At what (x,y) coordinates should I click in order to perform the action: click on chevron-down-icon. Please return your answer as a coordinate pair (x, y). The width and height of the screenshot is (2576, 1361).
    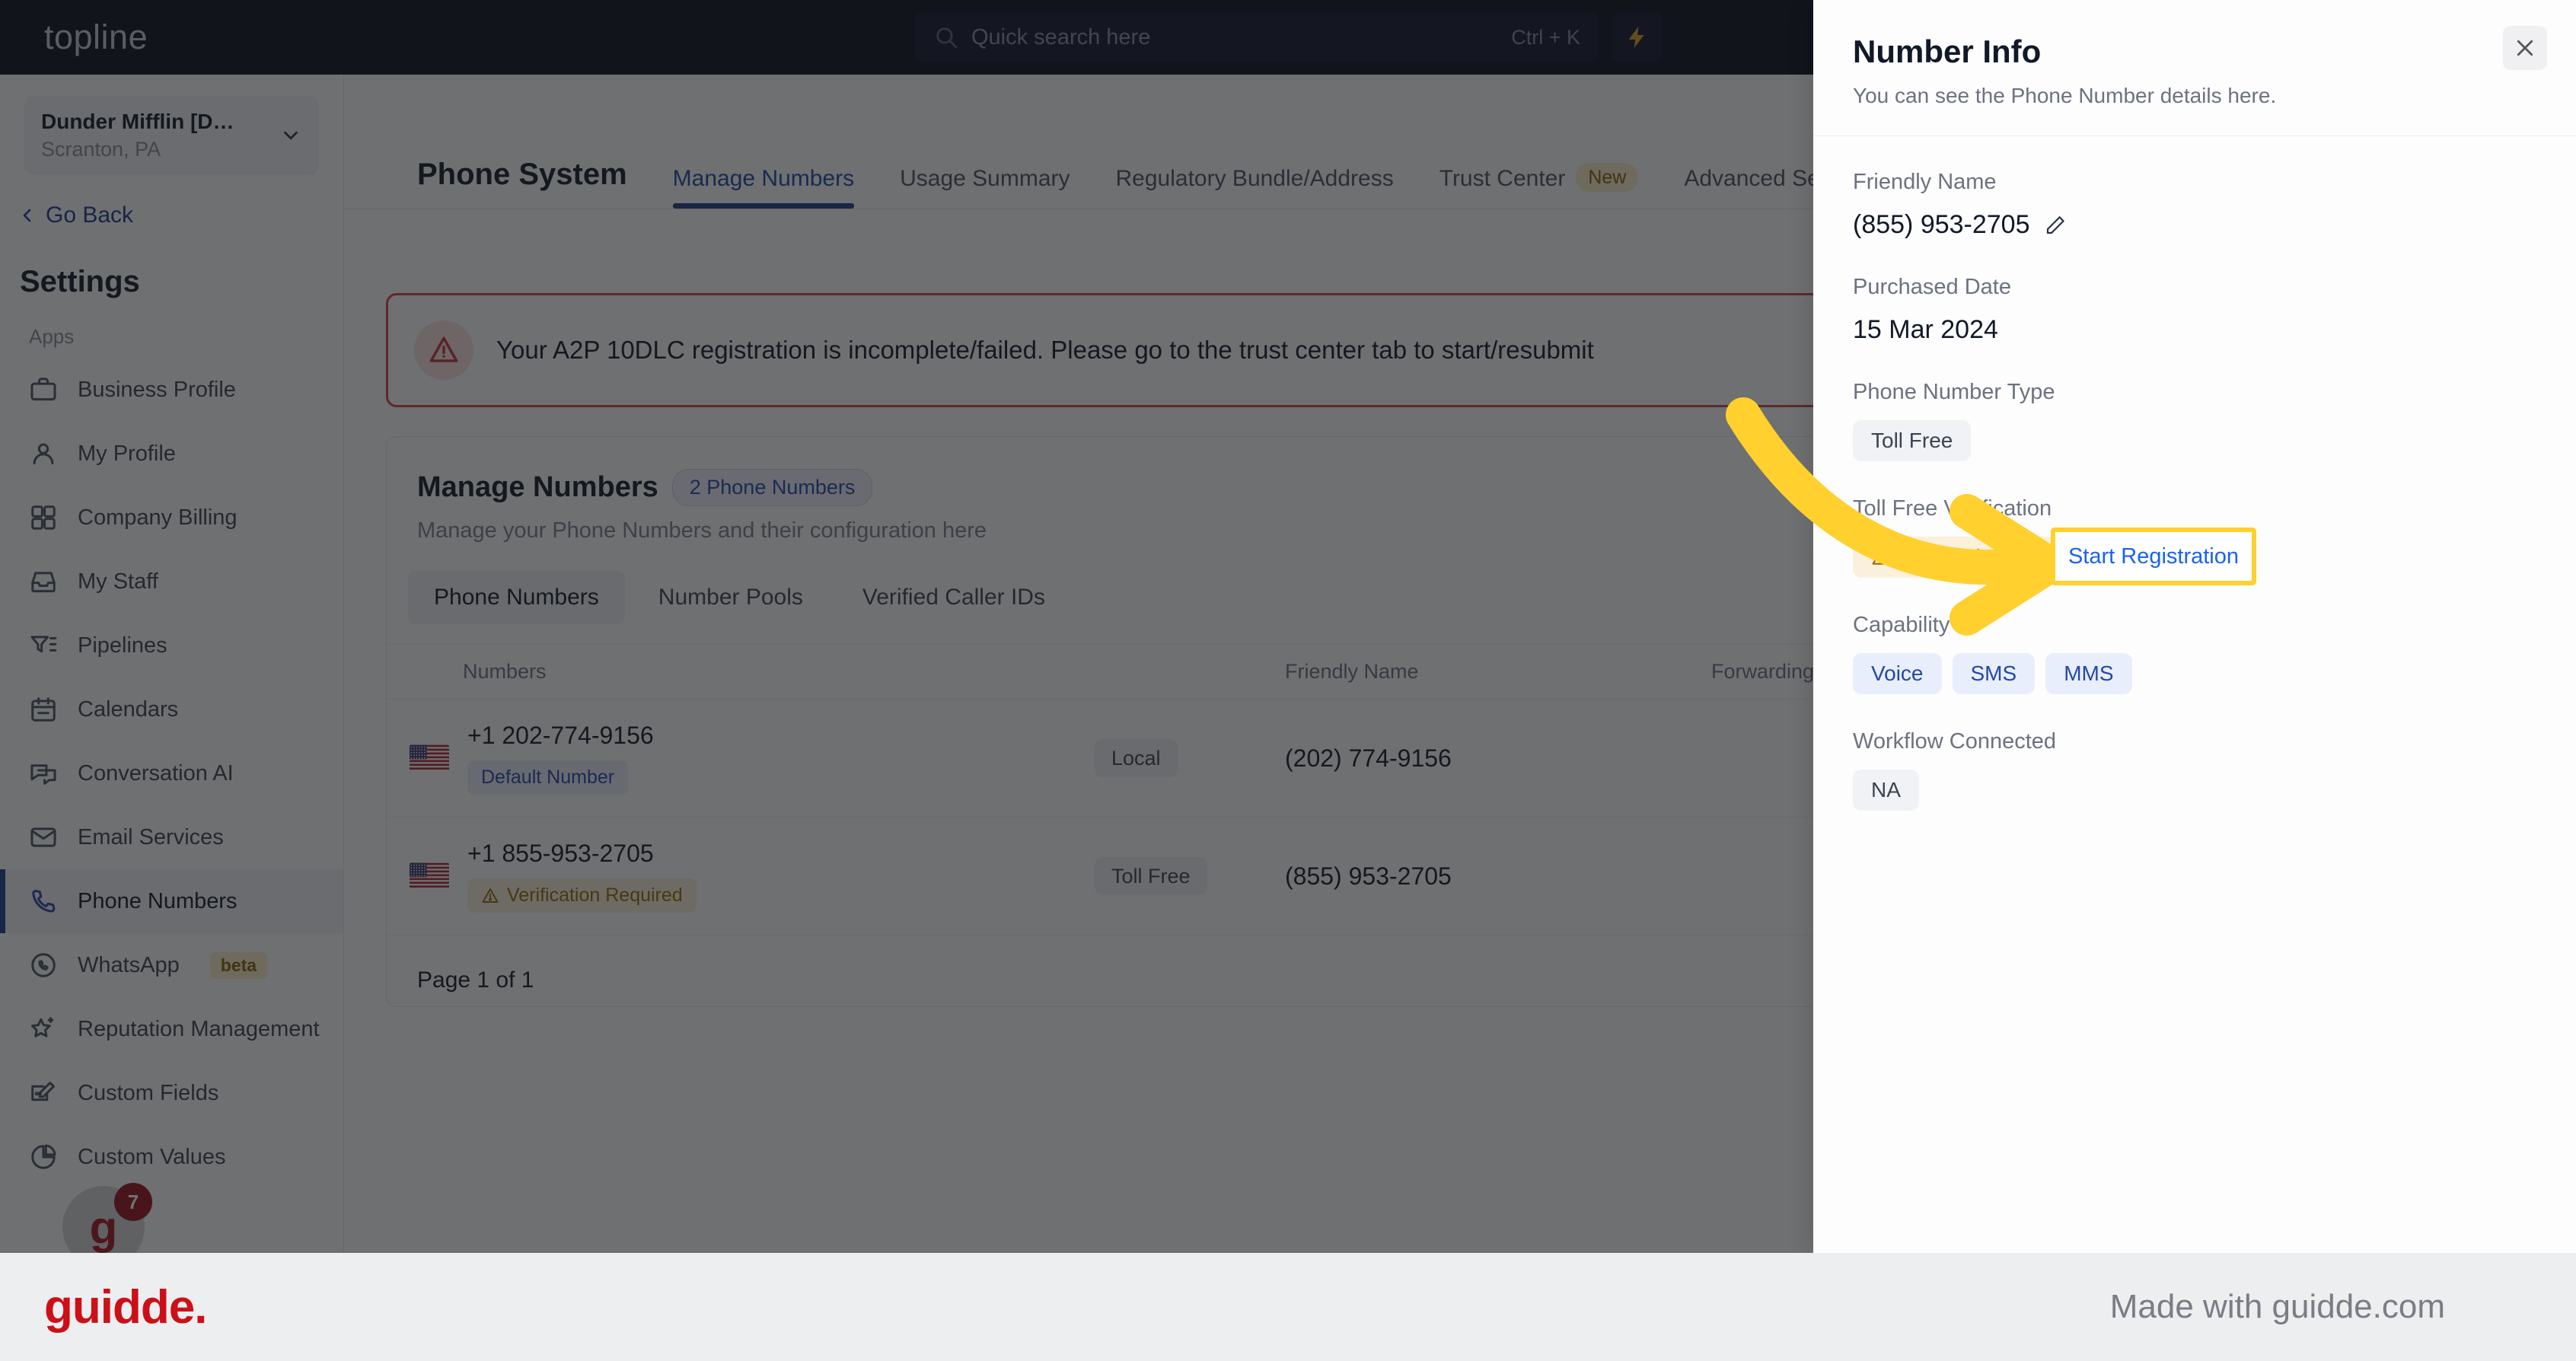
    Looking at the image, I should click on (291, 135).